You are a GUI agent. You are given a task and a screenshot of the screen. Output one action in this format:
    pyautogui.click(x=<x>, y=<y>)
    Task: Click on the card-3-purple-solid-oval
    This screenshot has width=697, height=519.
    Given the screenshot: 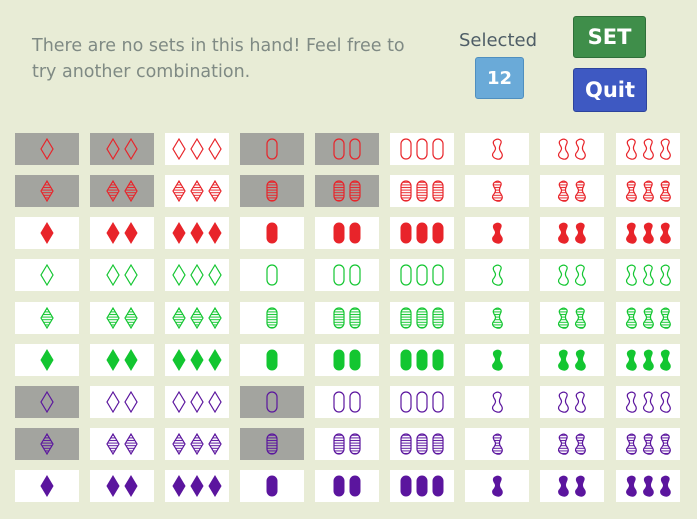 What is the action you would take?
    pyautogui.click(x=422, y=486)
    